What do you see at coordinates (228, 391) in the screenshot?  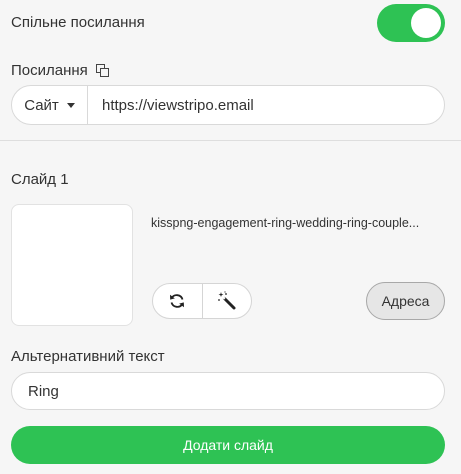 I see `alt-text-input` at bounding box center [228, 391].